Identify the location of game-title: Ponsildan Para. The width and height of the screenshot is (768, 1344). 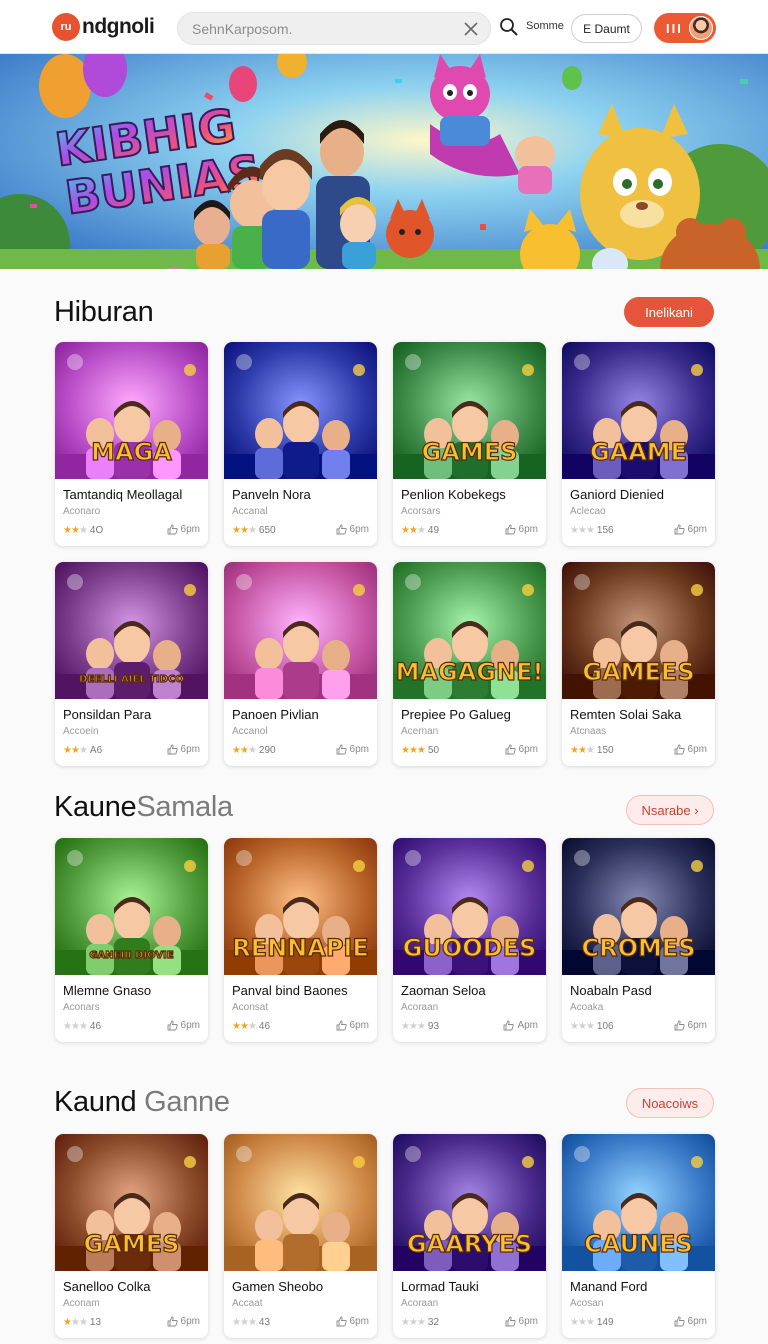
(107, 714).